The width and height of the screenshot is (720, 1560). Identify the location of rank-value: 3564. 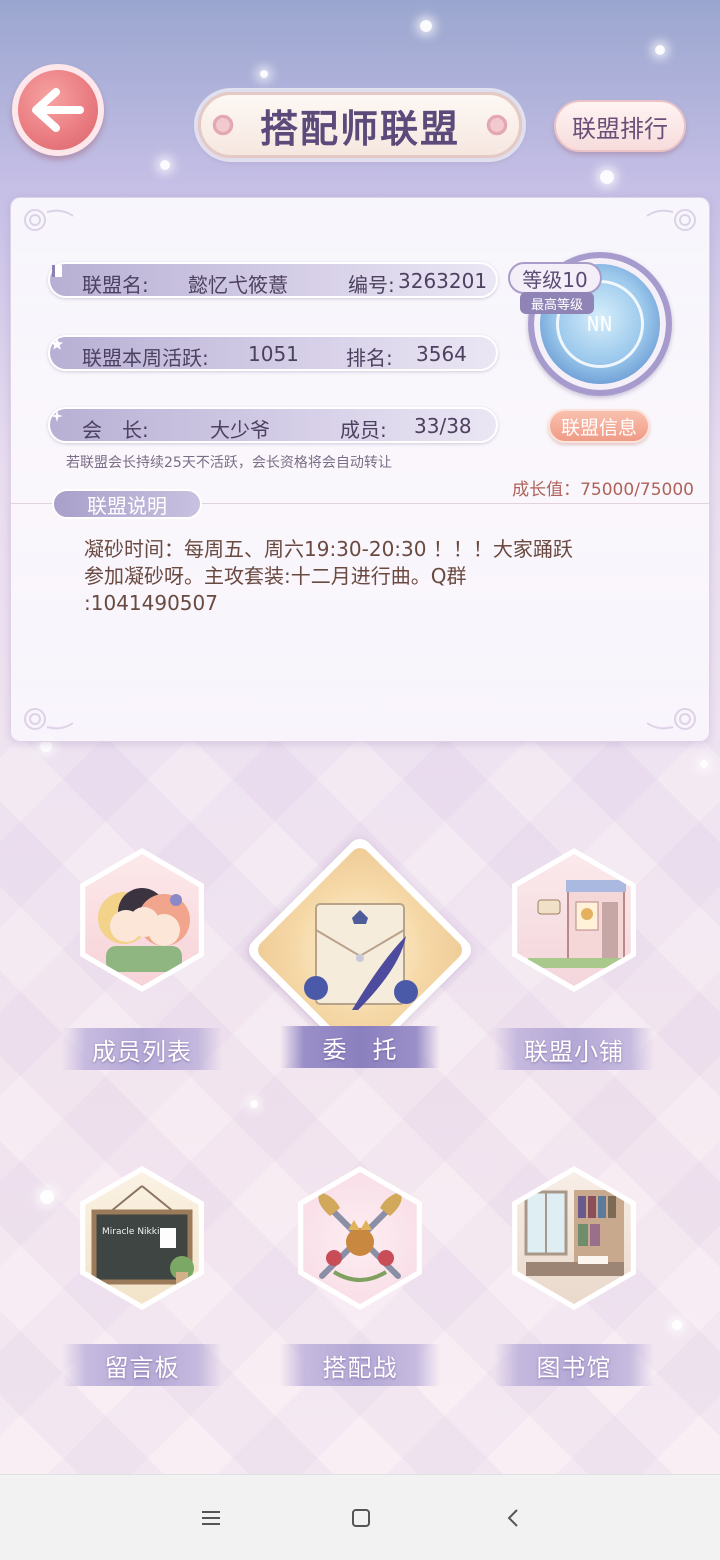
(441, 354).